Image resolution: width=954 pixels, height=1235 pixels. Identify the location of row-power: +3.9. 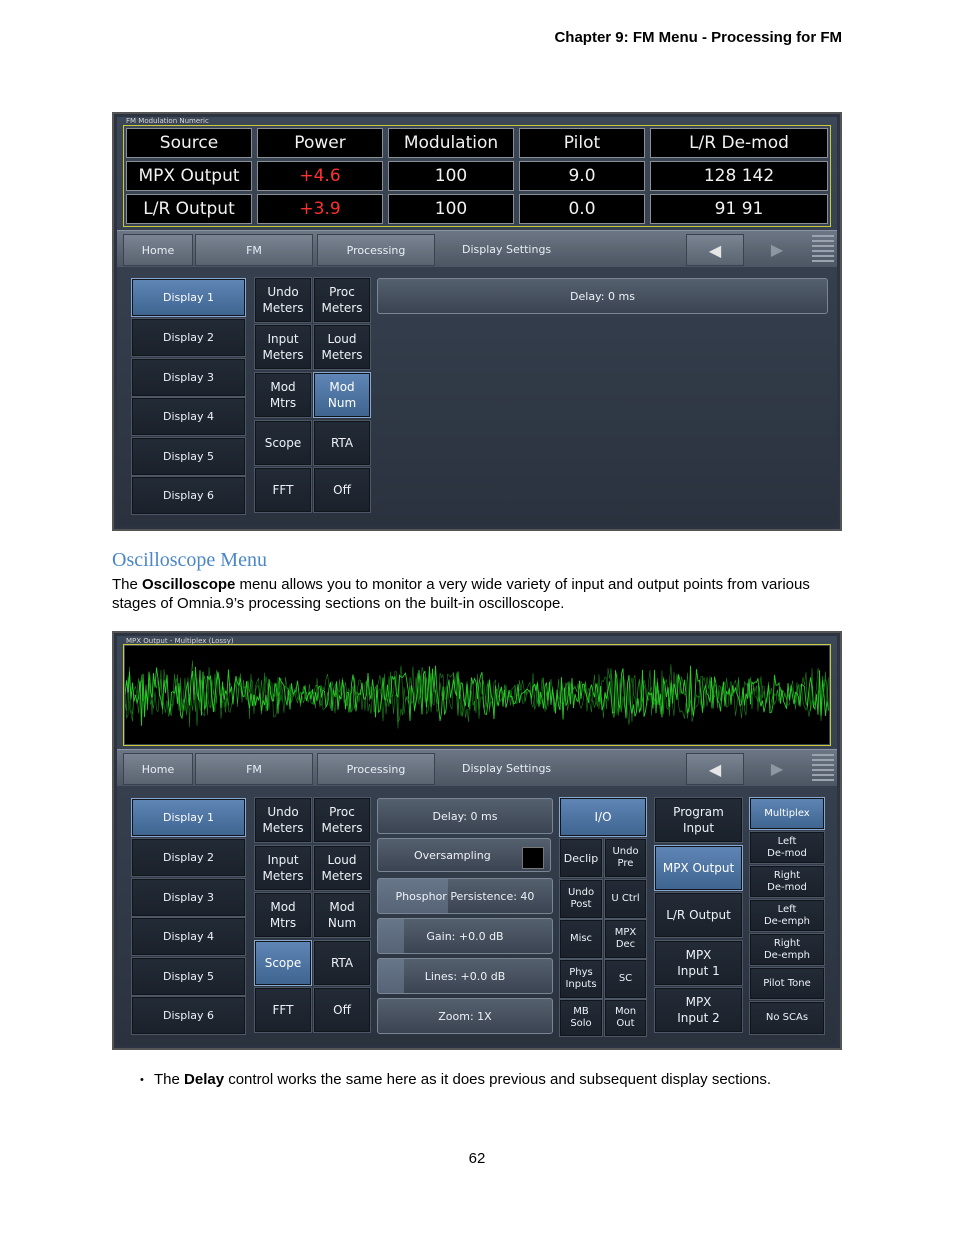
(320, 209).